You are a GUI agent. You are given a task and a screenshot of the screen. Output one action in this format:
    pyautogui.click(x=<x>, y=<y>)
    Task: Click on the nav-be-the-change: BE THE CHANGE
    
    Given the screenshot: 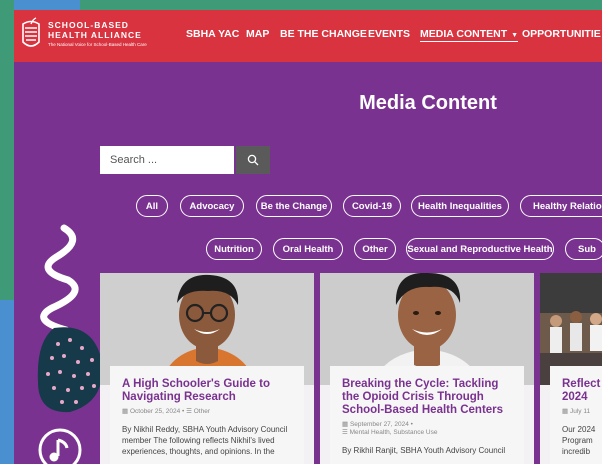 What is the action you would take?
    pyautogui.click(x=323, y=34)
    